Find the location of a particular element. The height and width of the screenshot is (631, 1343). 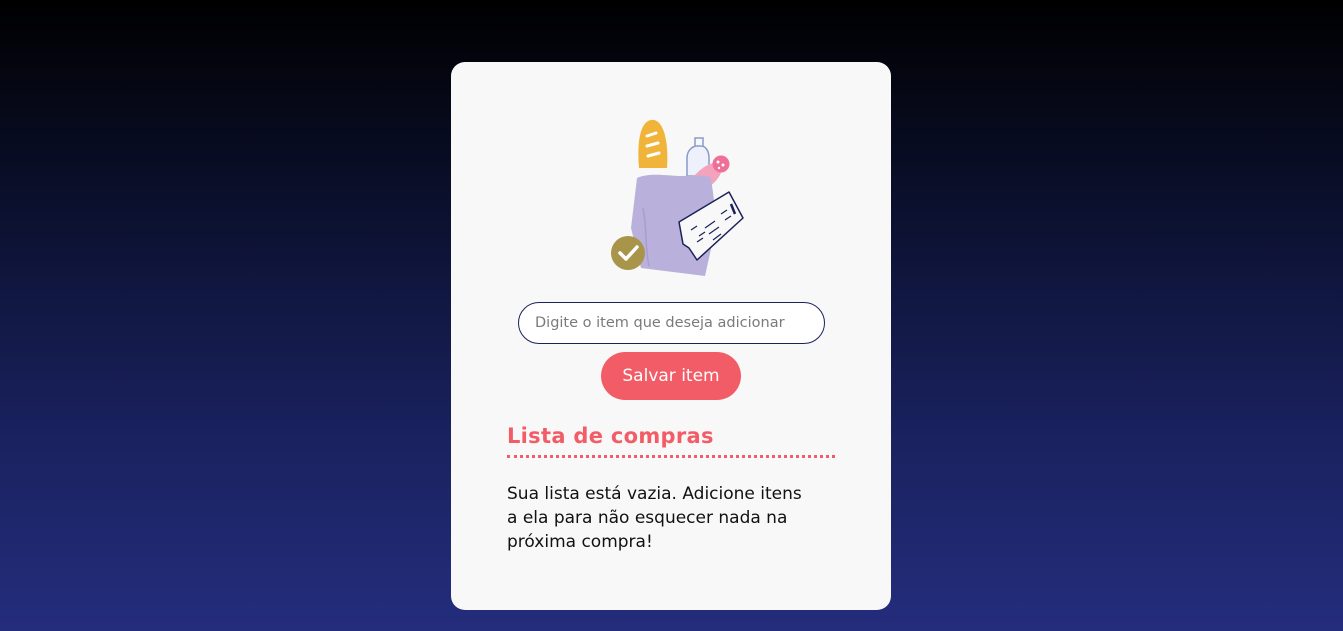

item-input is located at coordinates (671, 323).